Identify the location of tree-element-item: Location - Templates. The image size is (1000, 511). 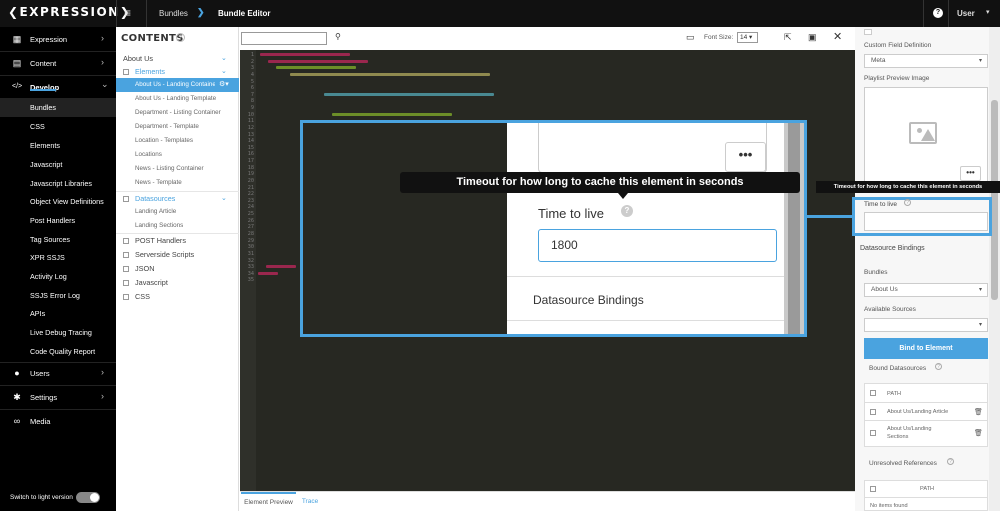
(177, 141).